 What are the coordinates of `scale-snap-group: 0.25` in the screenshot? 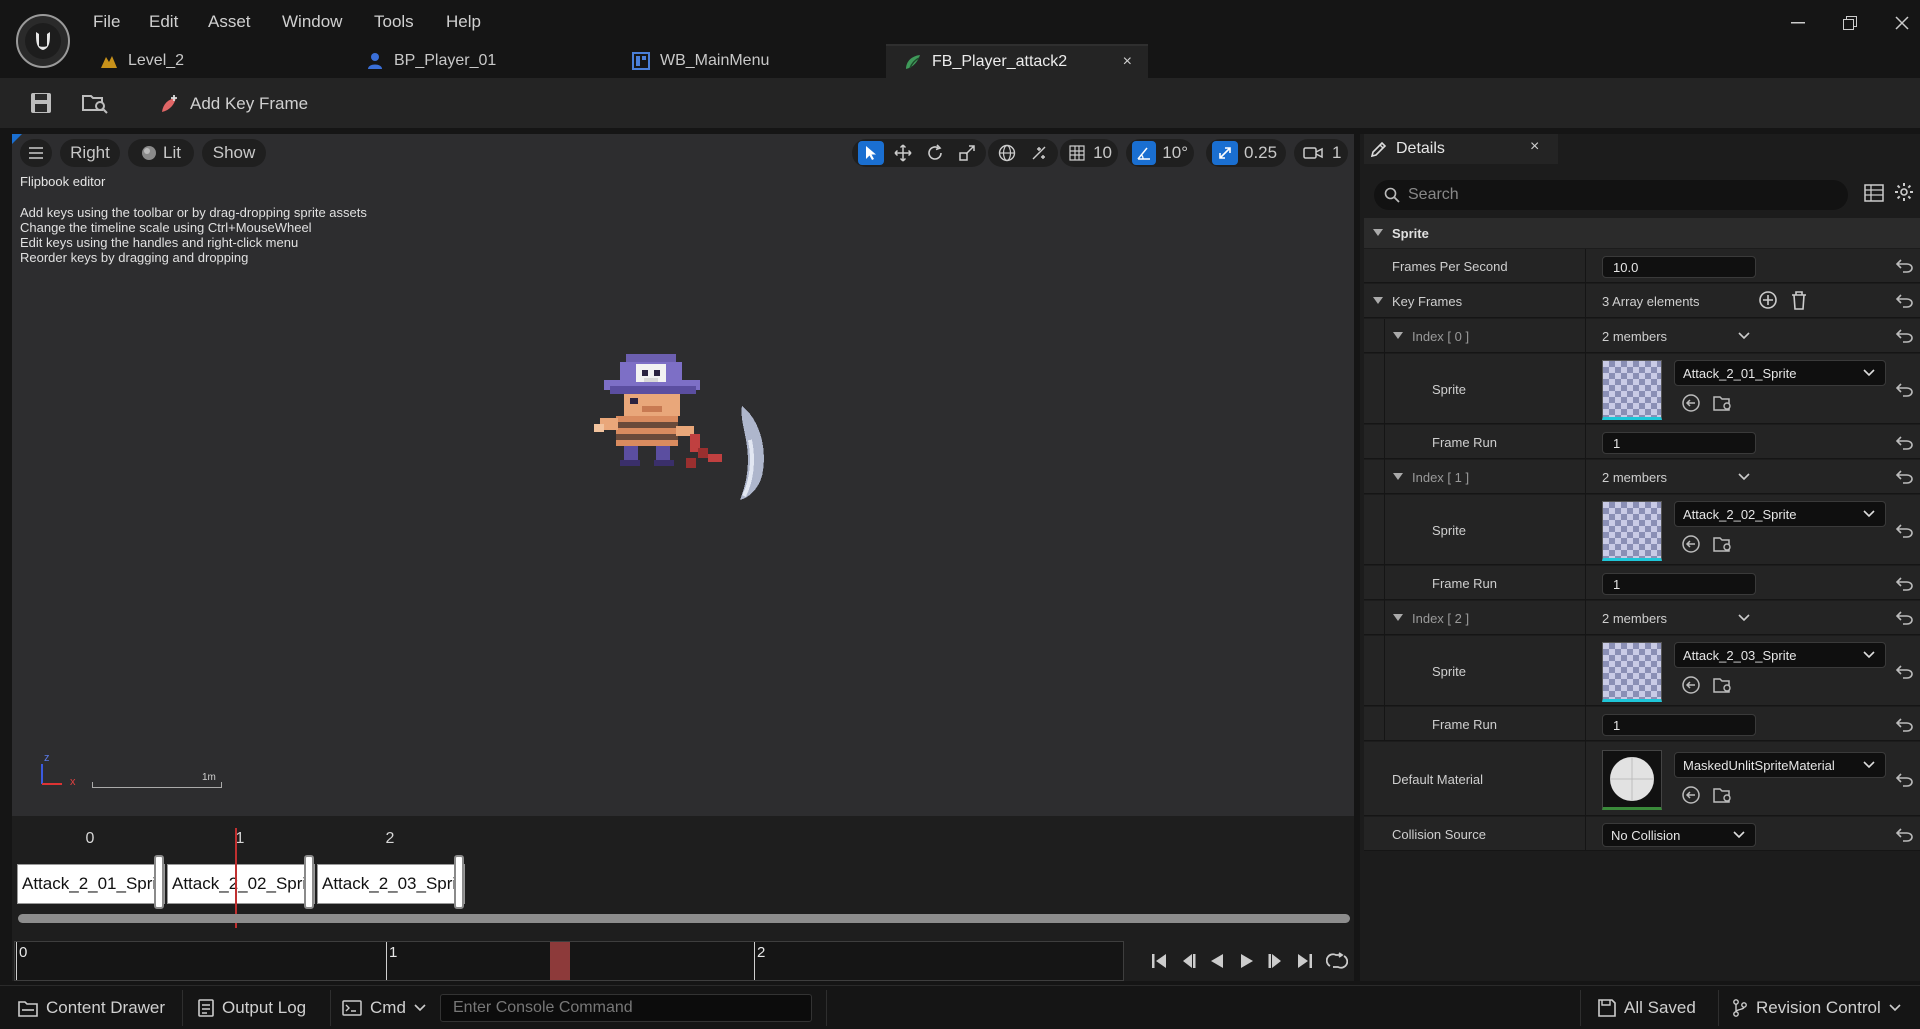 It's located at (1246, 153).